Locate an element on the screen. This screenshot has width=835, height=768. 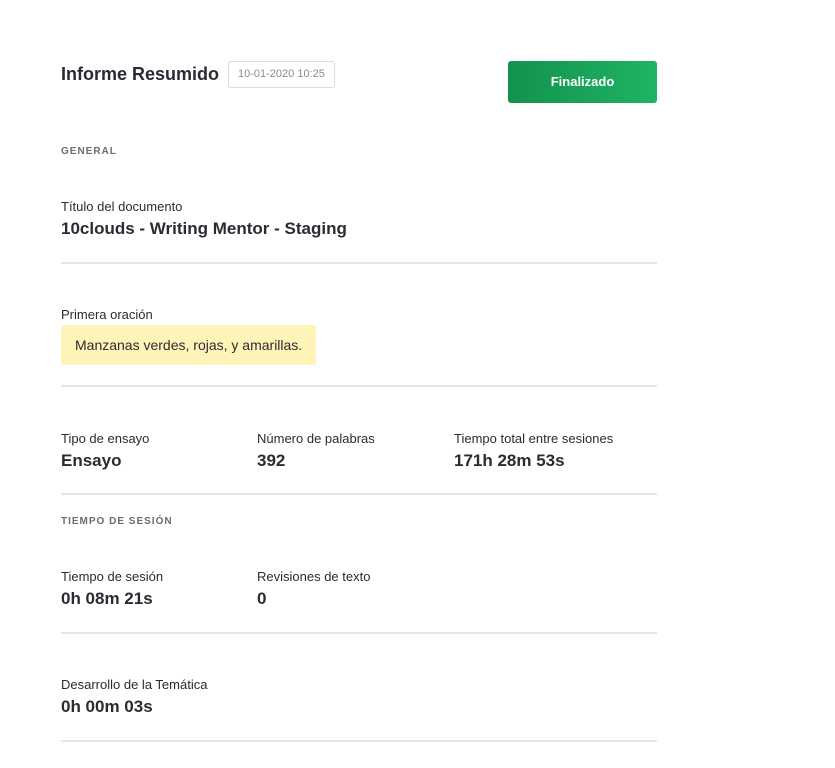
essay-type-label: Tipo de ensayo is located at coordinates (105, 438).